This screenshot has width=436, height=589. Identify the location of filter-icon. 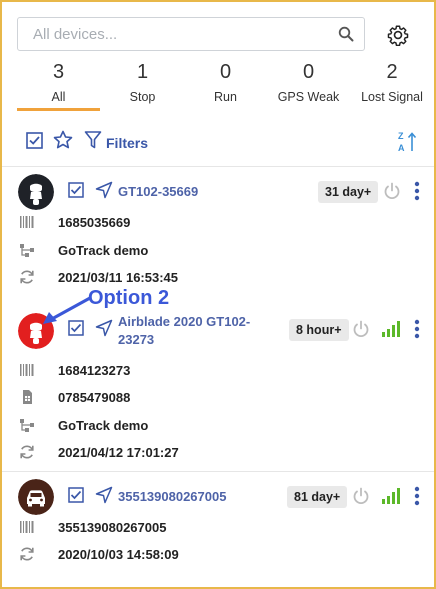
(93, 140).